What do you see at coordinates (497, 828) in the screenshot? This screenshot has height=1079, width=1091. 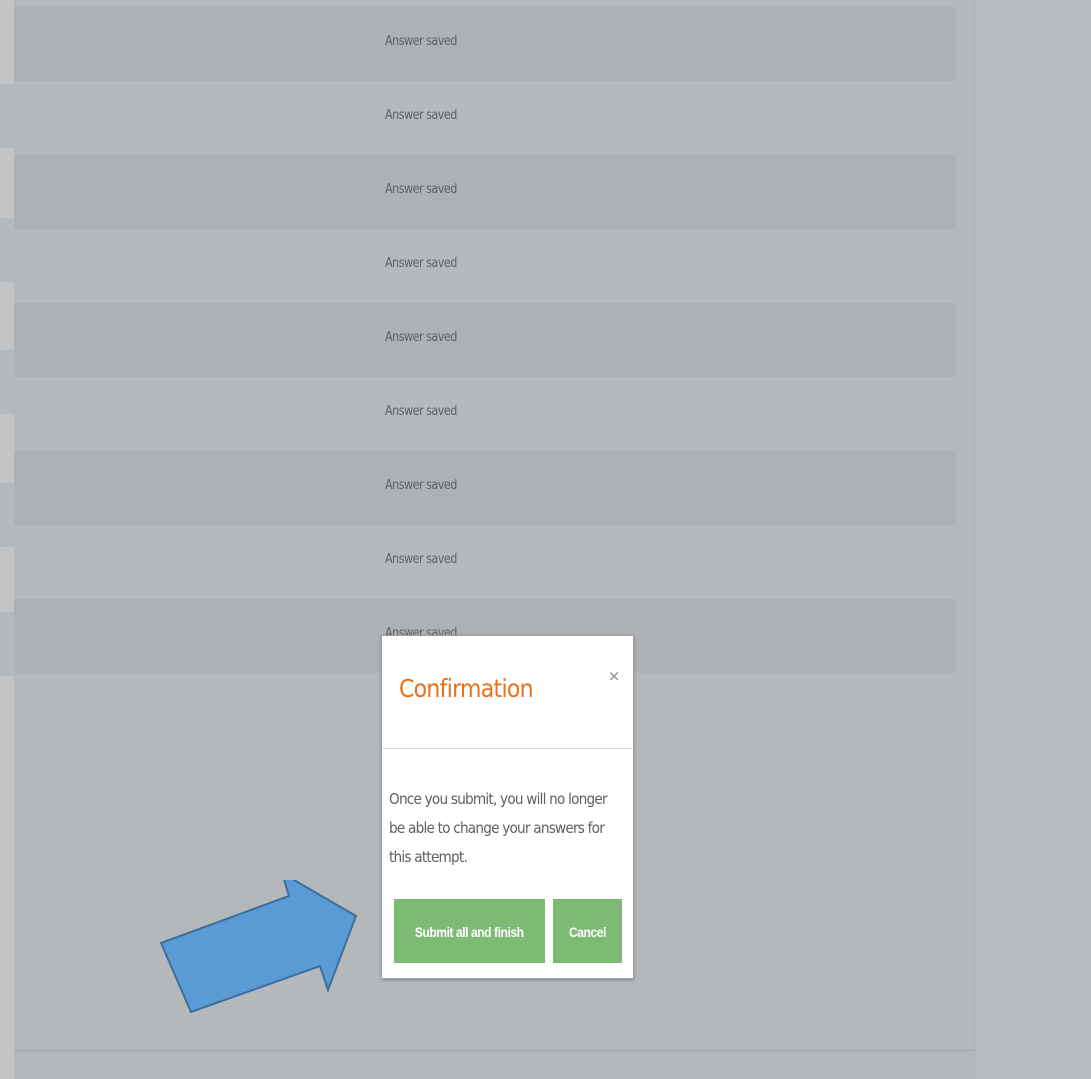 I see `message-line: be able to change your answers for` at bounding box center [497, 828].